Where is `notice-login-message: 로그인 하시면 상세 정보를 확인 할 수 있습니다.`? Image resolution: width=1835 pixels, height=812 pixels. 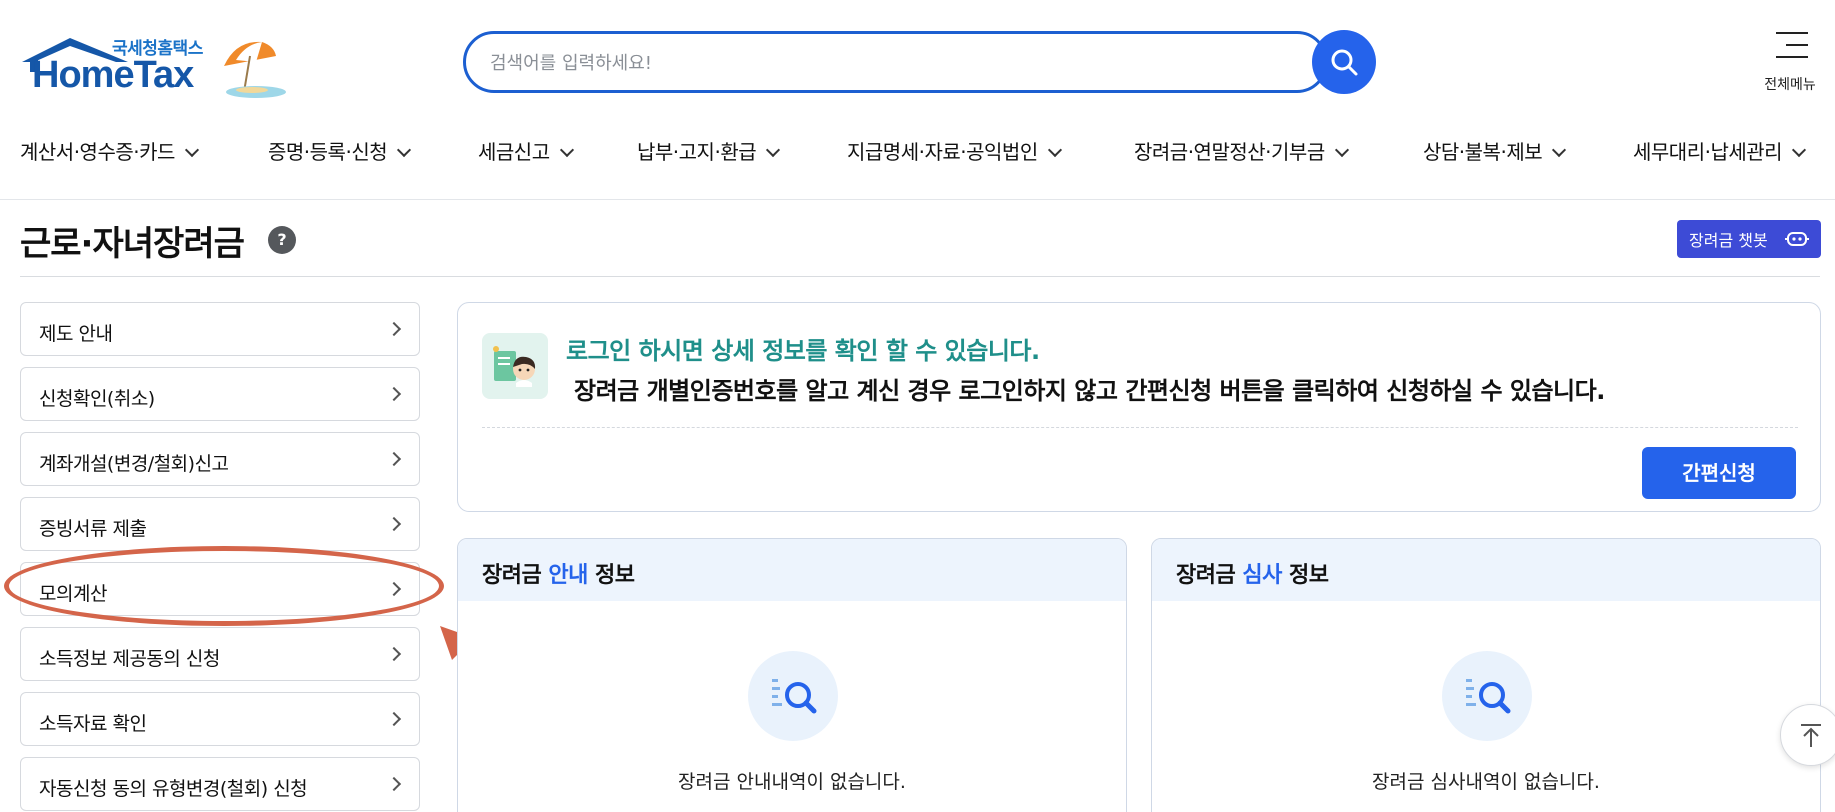 notice-login-message: 로그인 하시면 상세 정보를 확인 할 수 있습니다. is located at coordinates (803, 351).